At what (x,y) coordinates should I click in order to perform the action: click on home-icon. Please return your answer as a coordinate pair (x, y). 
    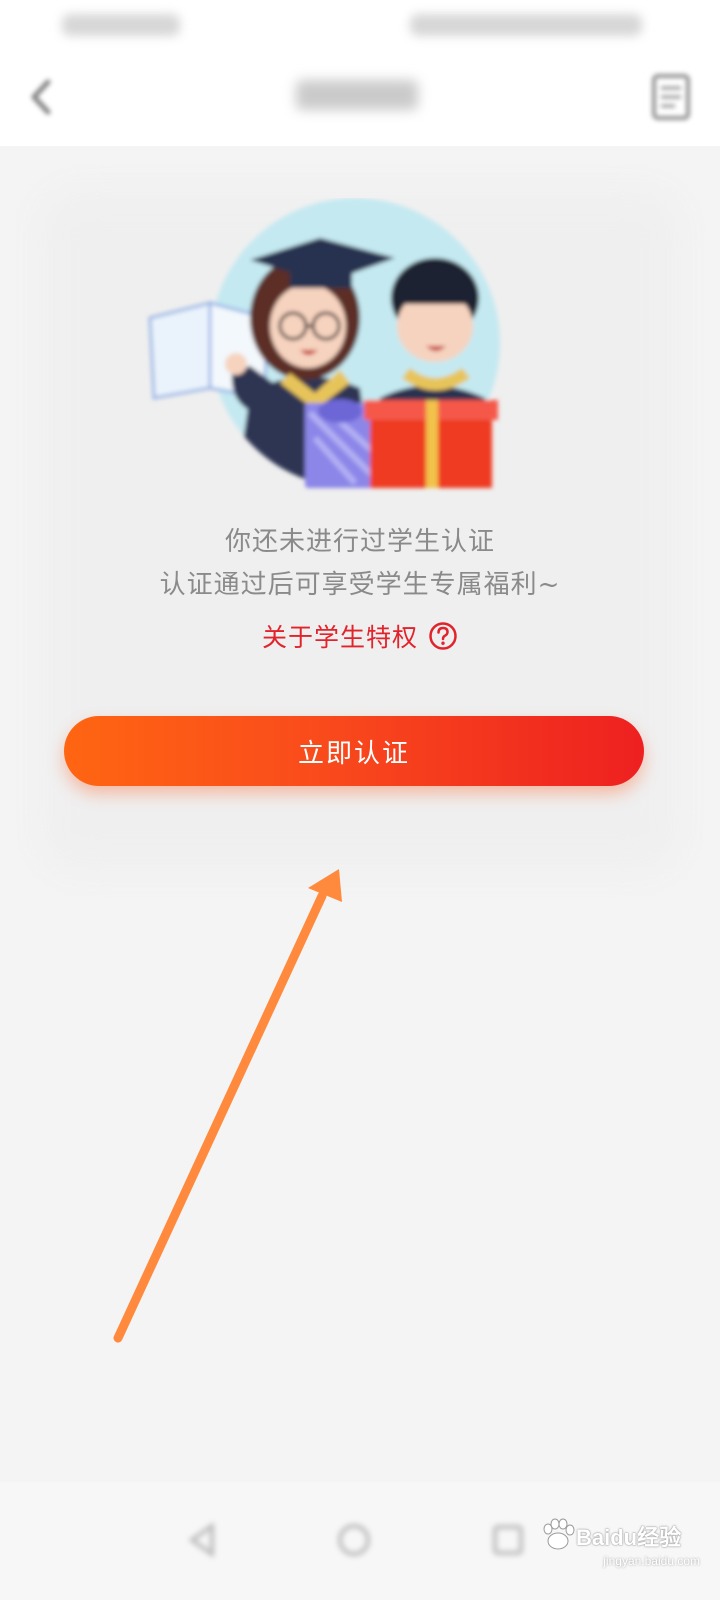
    Looking at the image, I should click on (354, 1540).